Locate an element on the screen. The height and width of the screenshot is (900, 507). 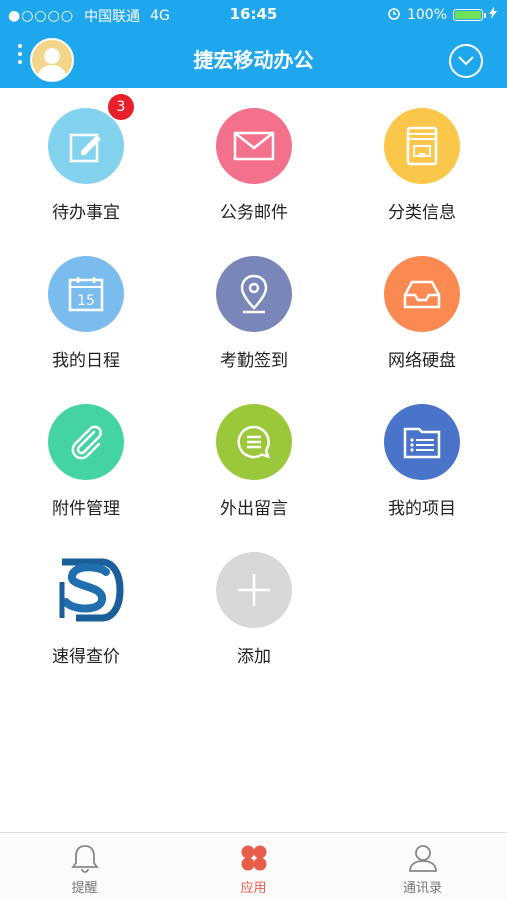
app-label: 我的项目 is located at coordinates (422, 509).